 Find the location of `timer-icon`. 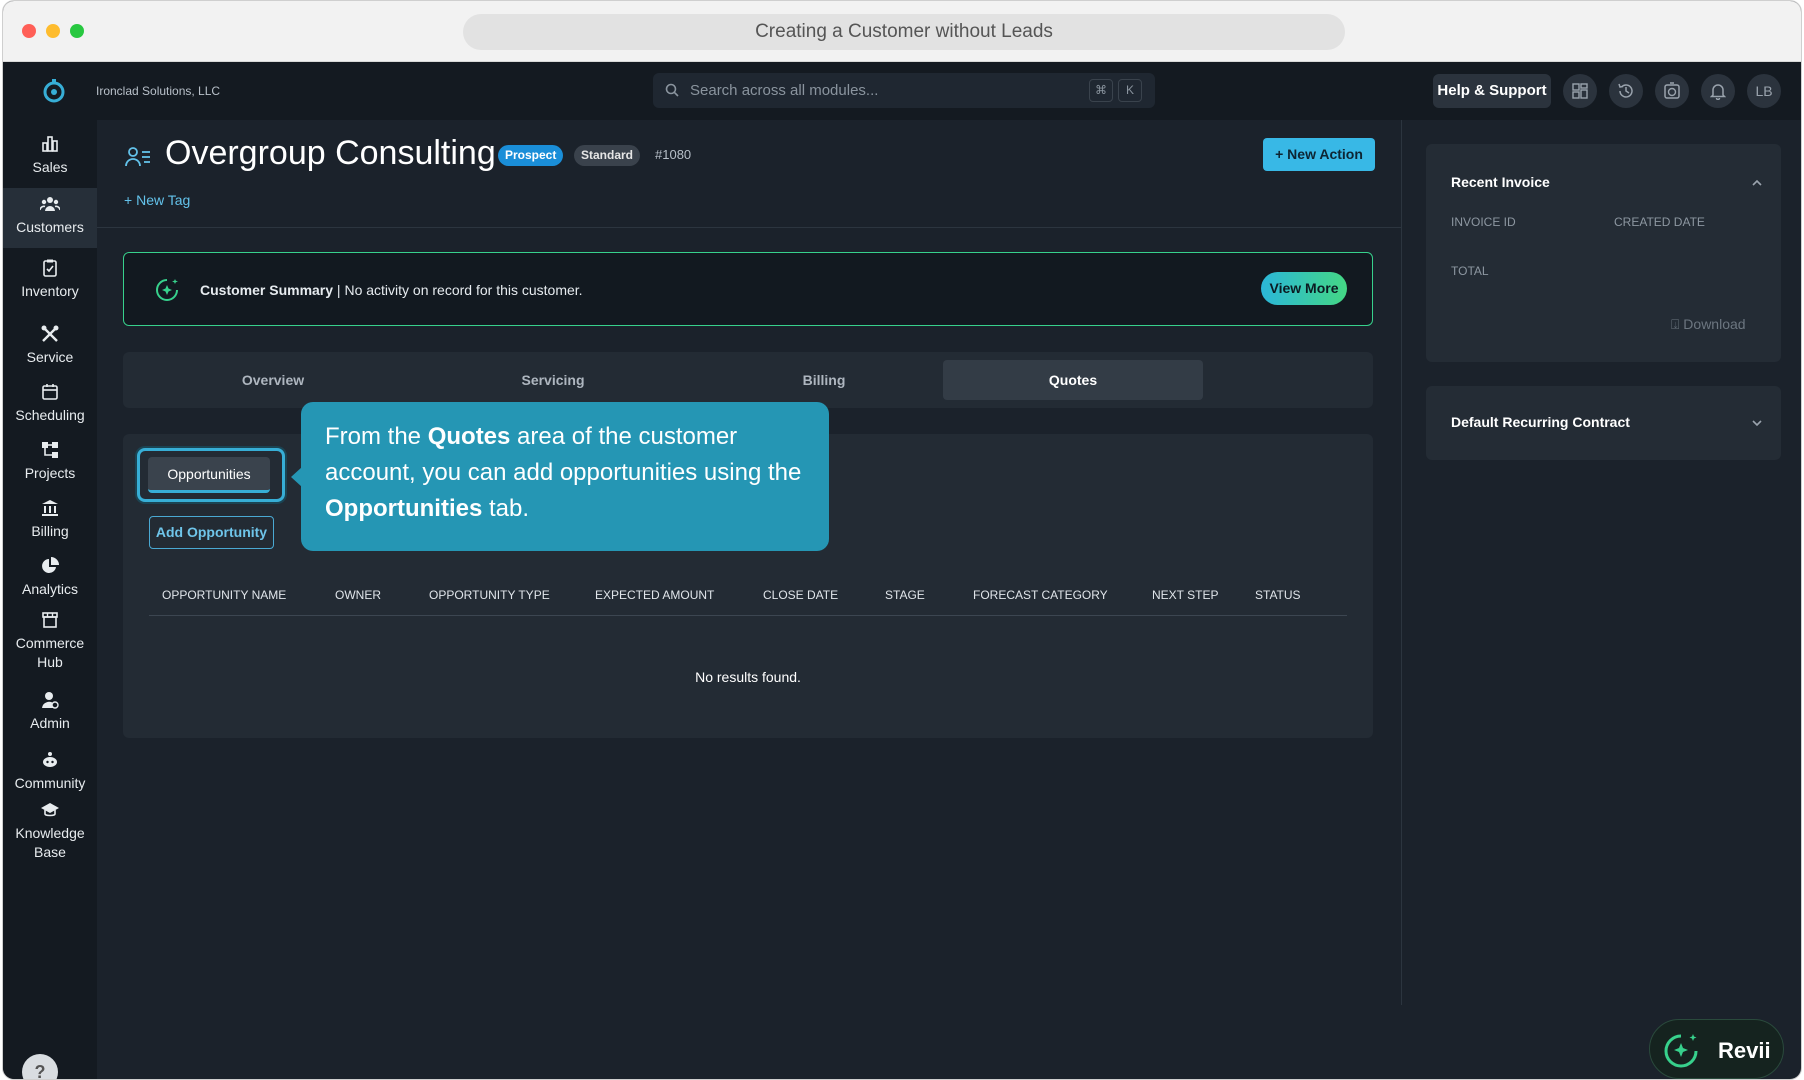

timer-icon is located at coordinates (1672, 90).